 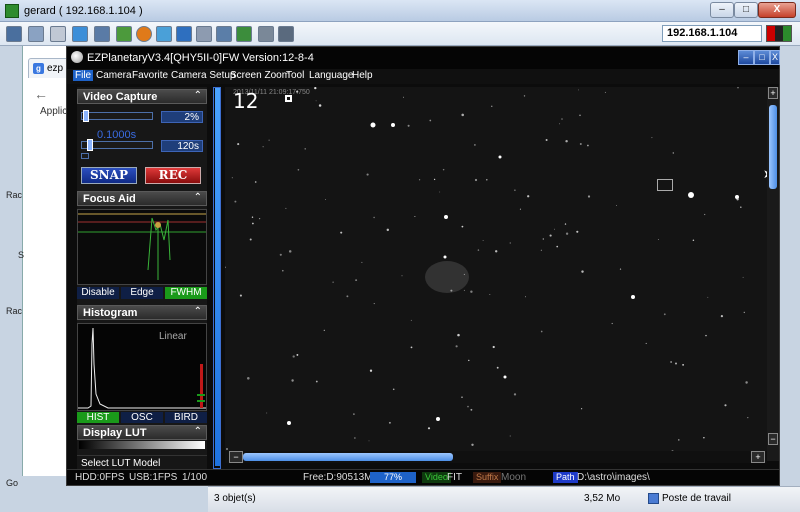 I want to click on viewer-close-button: X, so click(x=777, y=10).